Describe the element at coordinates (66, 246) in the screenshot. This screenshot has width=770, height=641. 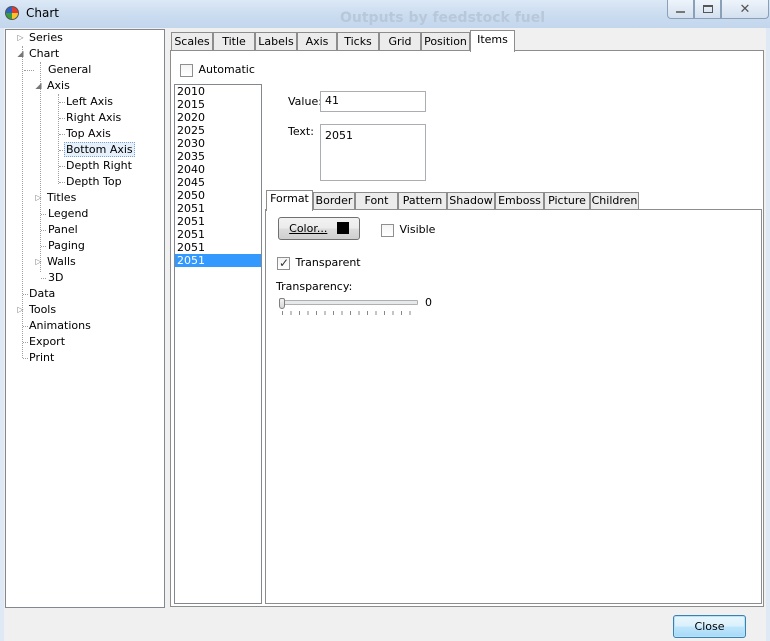
I see `tree-item-paging: Paging` at that location.